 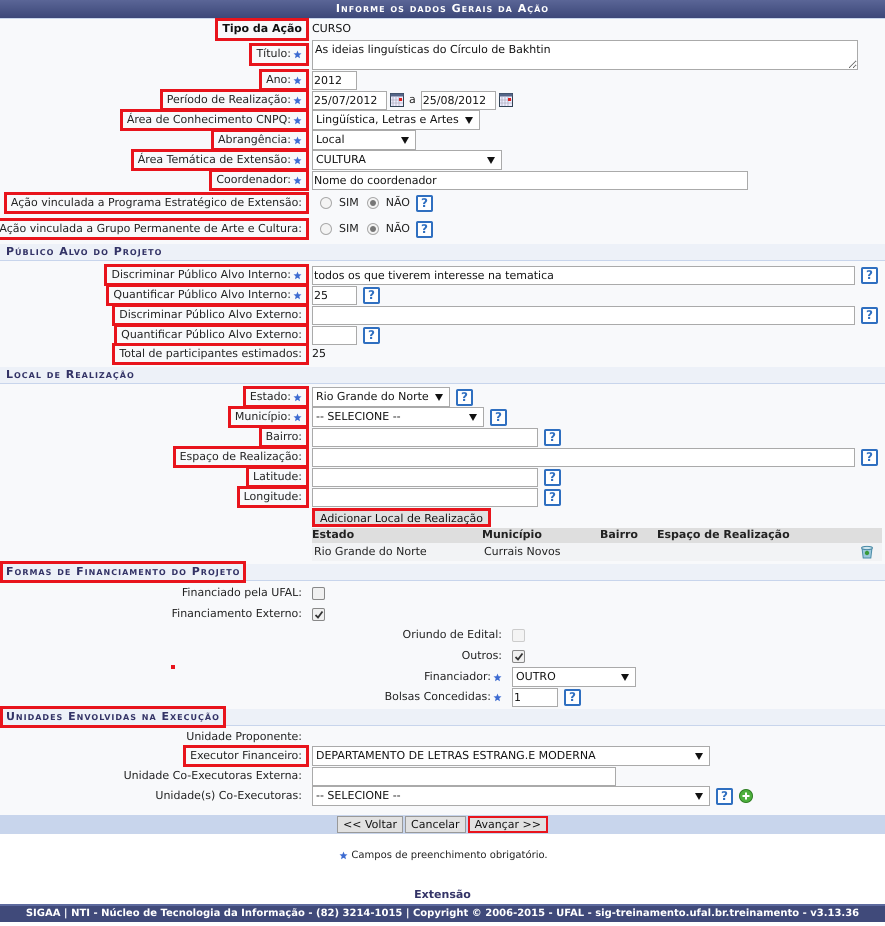 What do you see at coordinates (254, 140) in the screenshot?
I see `field-label: Abrangência:` at bounding box center [254, 140].